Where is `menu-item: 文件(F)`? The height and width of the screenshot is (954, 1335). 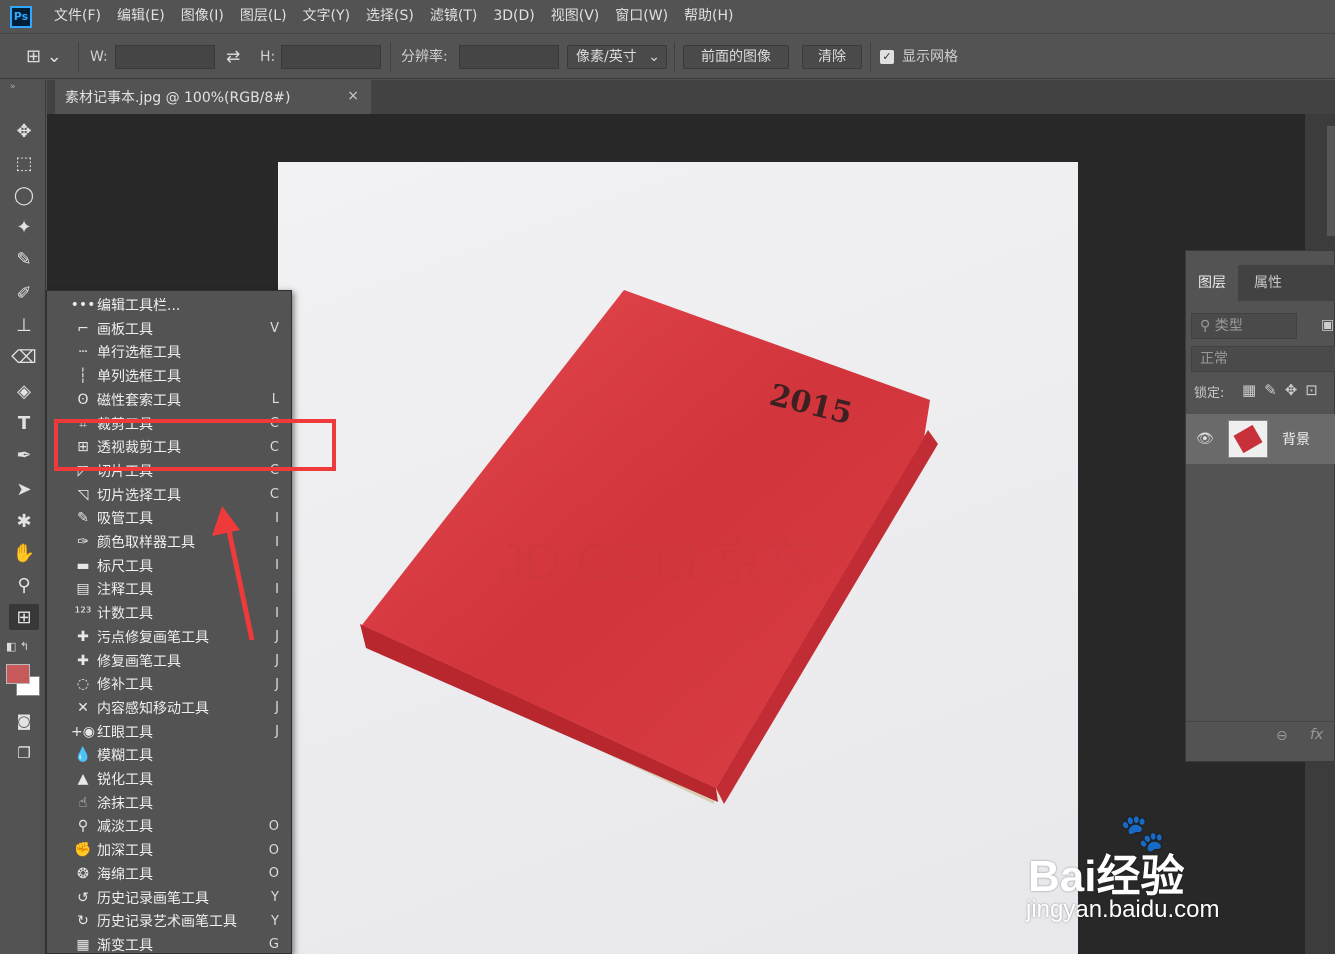 menu-item: 文件(F) is located at coordinates (77, 16).